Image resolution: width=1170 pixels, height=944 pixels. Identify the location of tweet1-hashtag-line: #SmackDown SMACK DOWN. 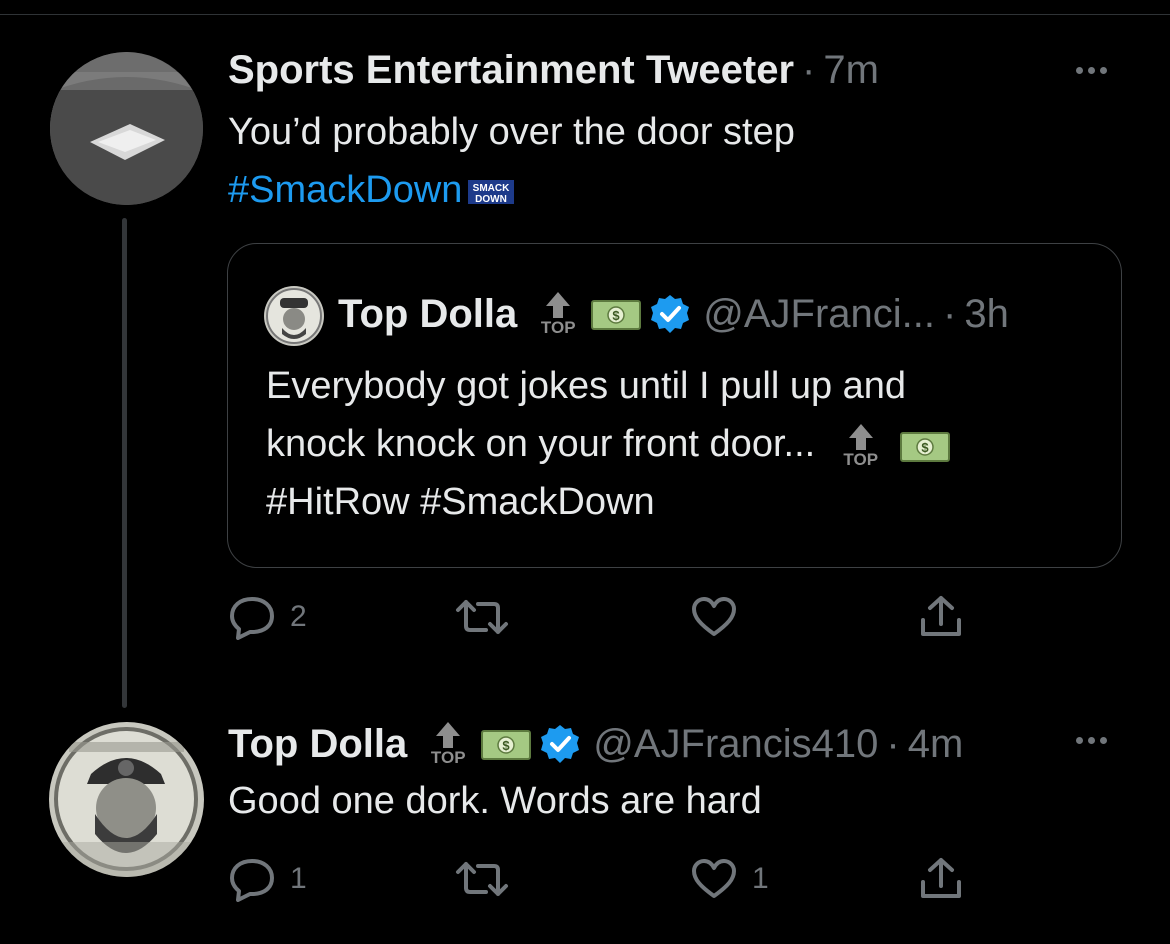
(371, 190).